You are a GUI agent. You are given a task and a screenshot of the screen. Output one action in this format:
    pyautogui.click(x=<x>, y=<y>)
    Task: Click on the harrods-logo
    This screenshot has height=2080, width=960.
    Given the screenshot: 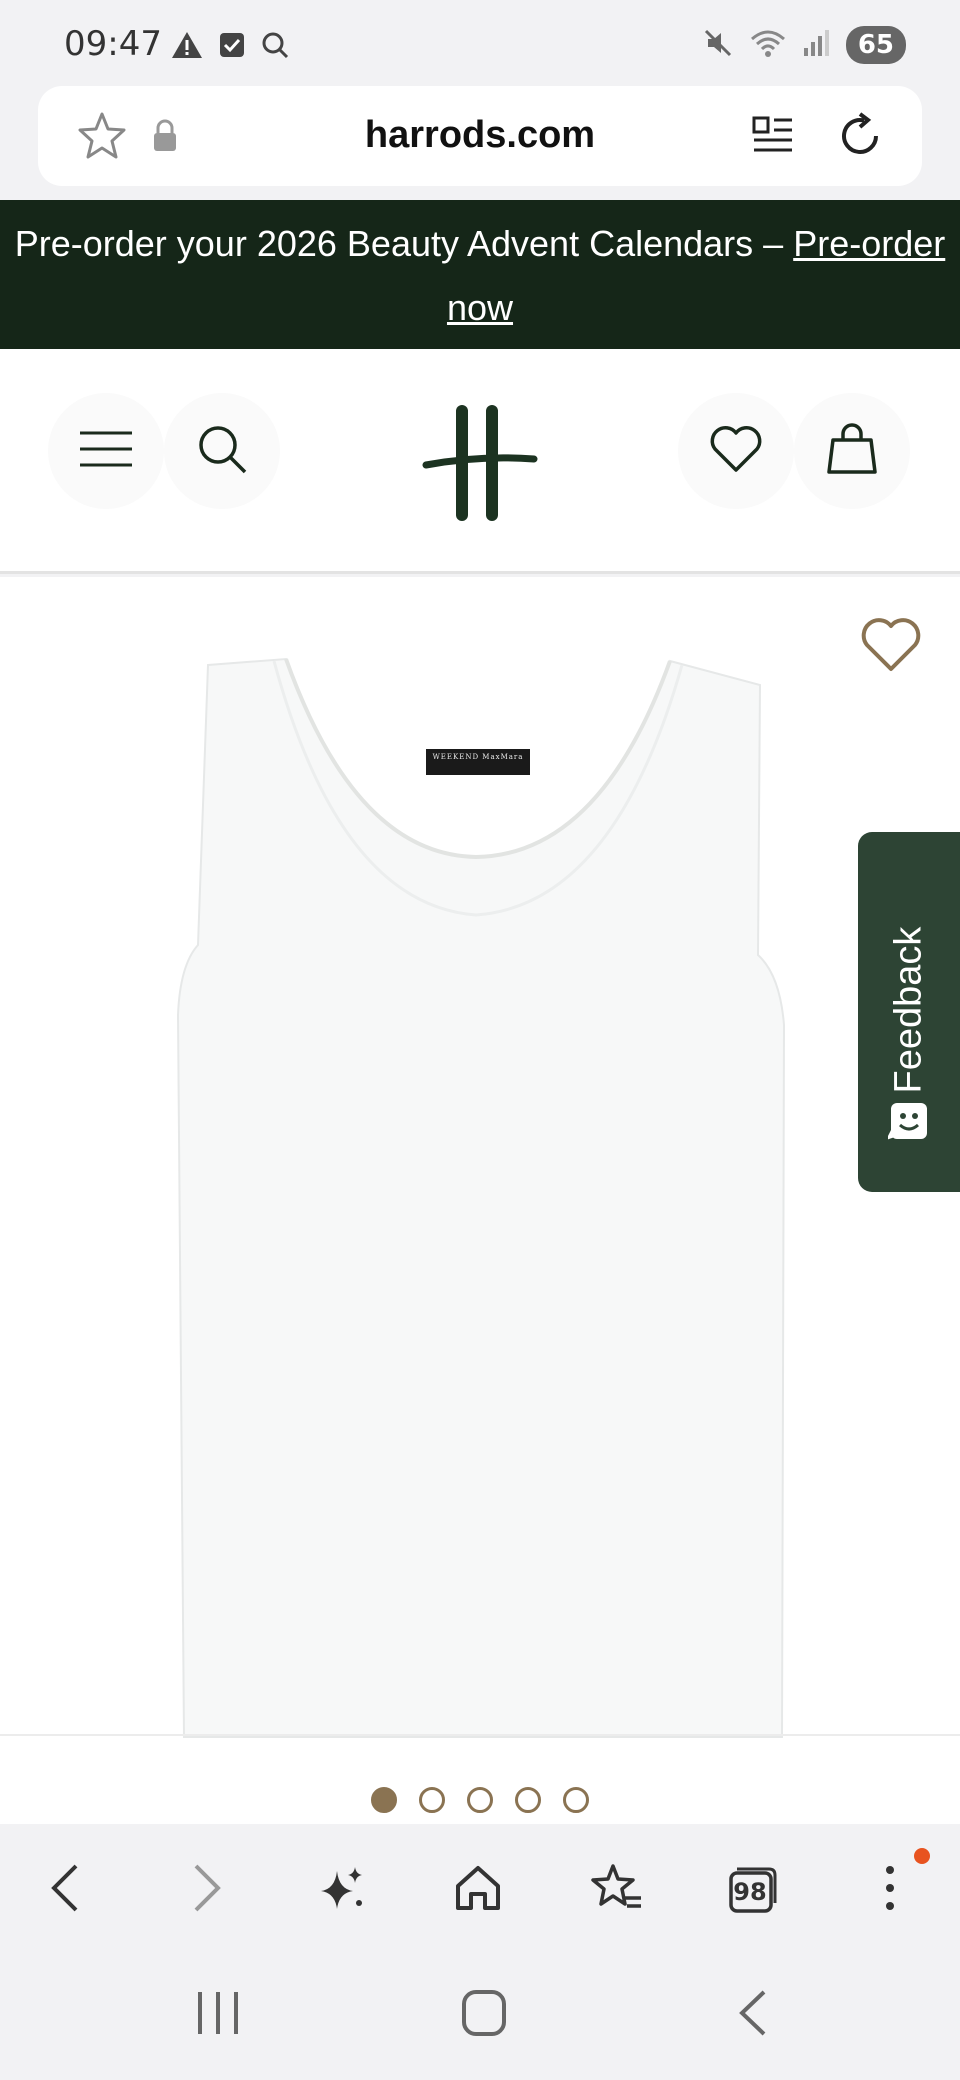 What is the action you would take?
    pyautogui.click(x=480, y=464)
    